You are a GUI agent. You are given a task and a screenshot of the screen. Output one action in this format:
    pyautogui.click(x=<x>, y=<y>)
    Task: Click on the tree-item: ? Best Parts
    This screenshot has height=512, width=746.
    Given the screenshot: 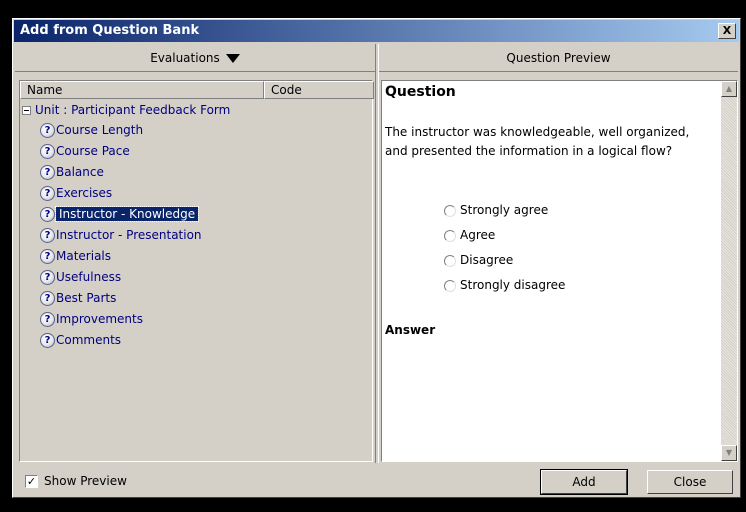 What is the action you would take?
    pyautogui.click(x=78, y=298)
    